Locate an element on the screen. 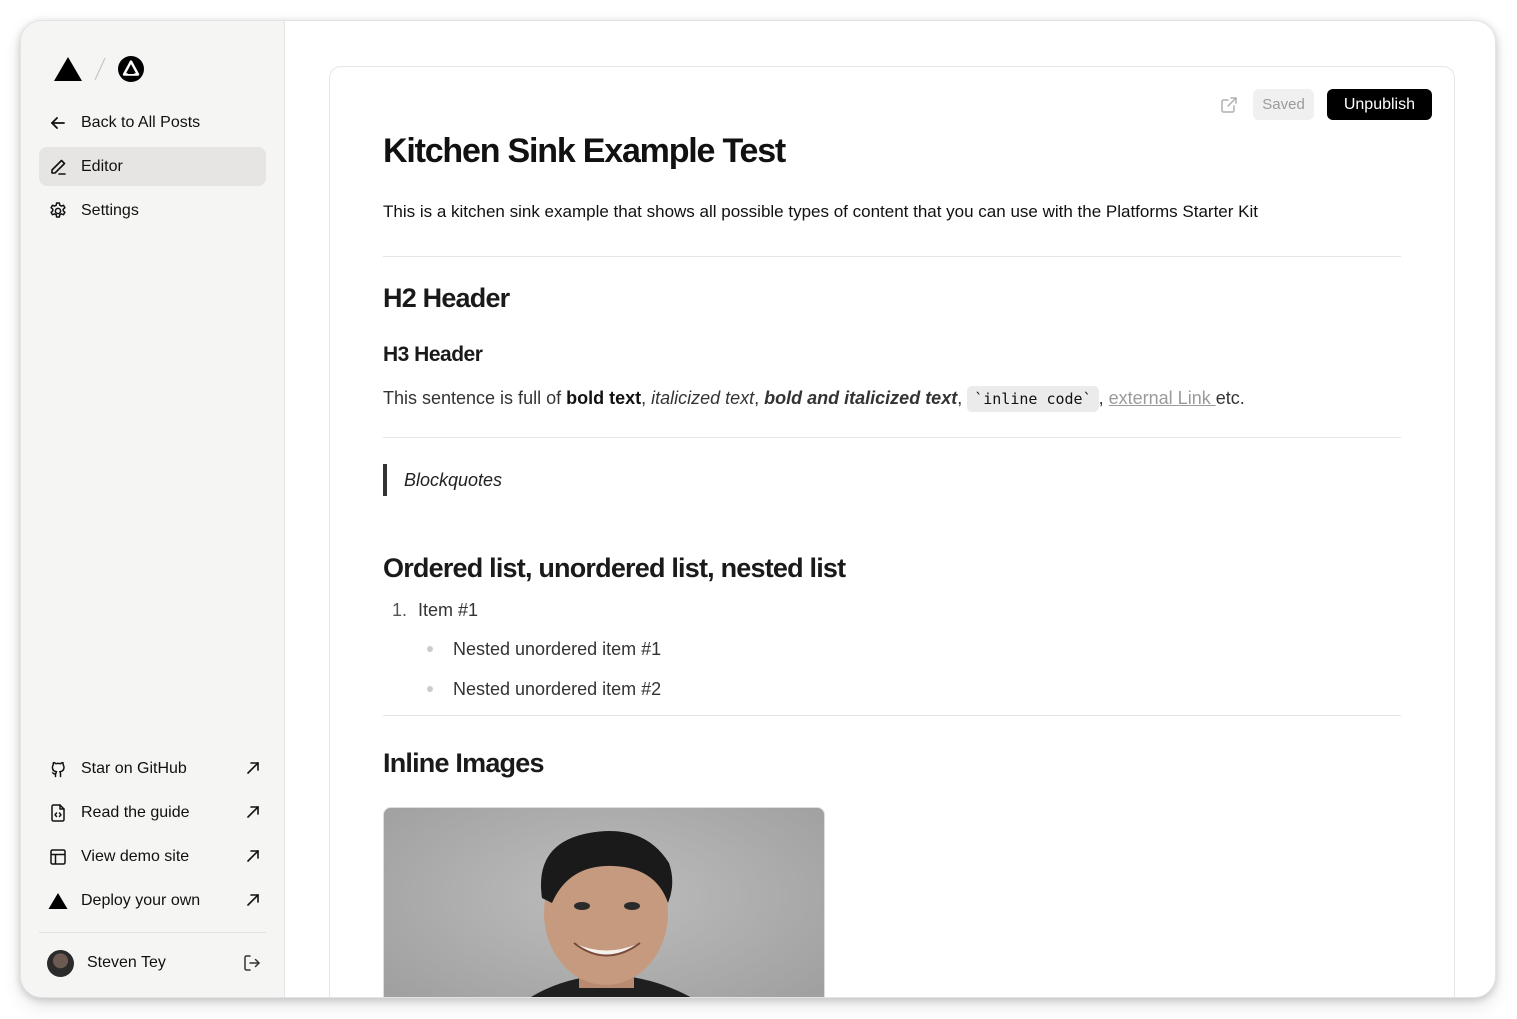 The height and width of the screenshot is (1019, 1517). user-name: Steven Tey is located at coordinates (126, 962).